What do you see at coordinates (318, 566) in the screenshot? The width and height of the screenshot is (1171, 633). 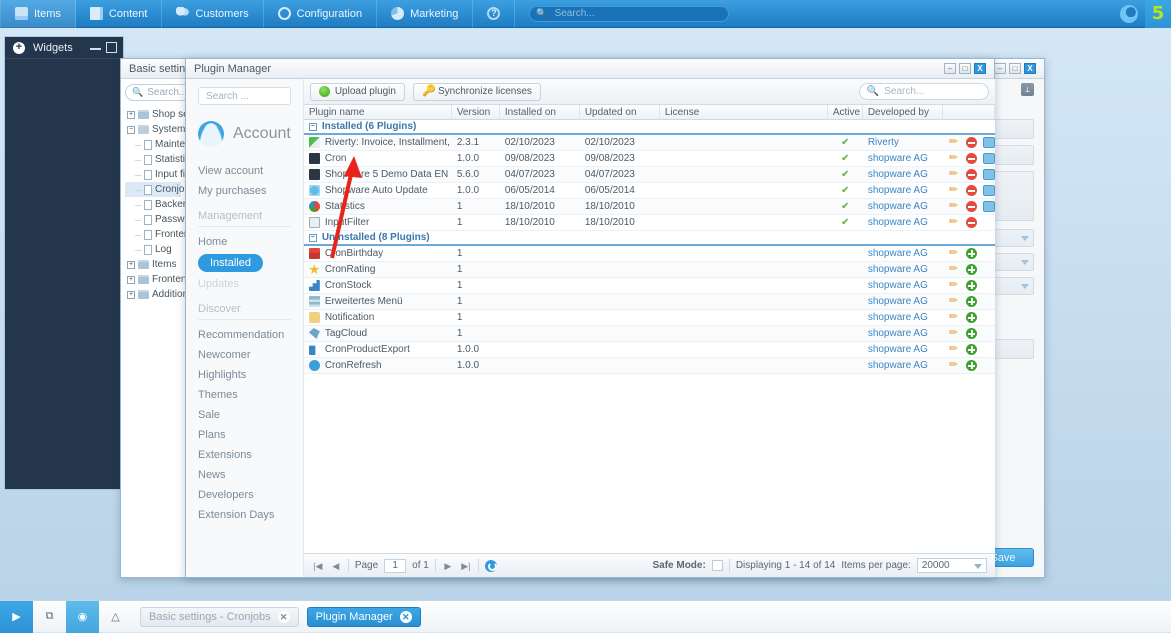 I see `first-page-button: |◀` at bounding box center [318, 566].